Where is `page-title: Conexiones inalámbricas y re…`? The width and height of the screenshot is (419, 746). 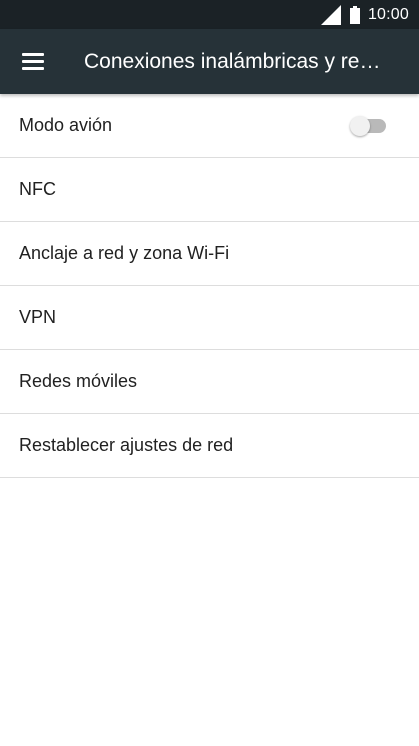 page-title: Conexiones inalámbricas y re… is located at coordinates (232, 61).